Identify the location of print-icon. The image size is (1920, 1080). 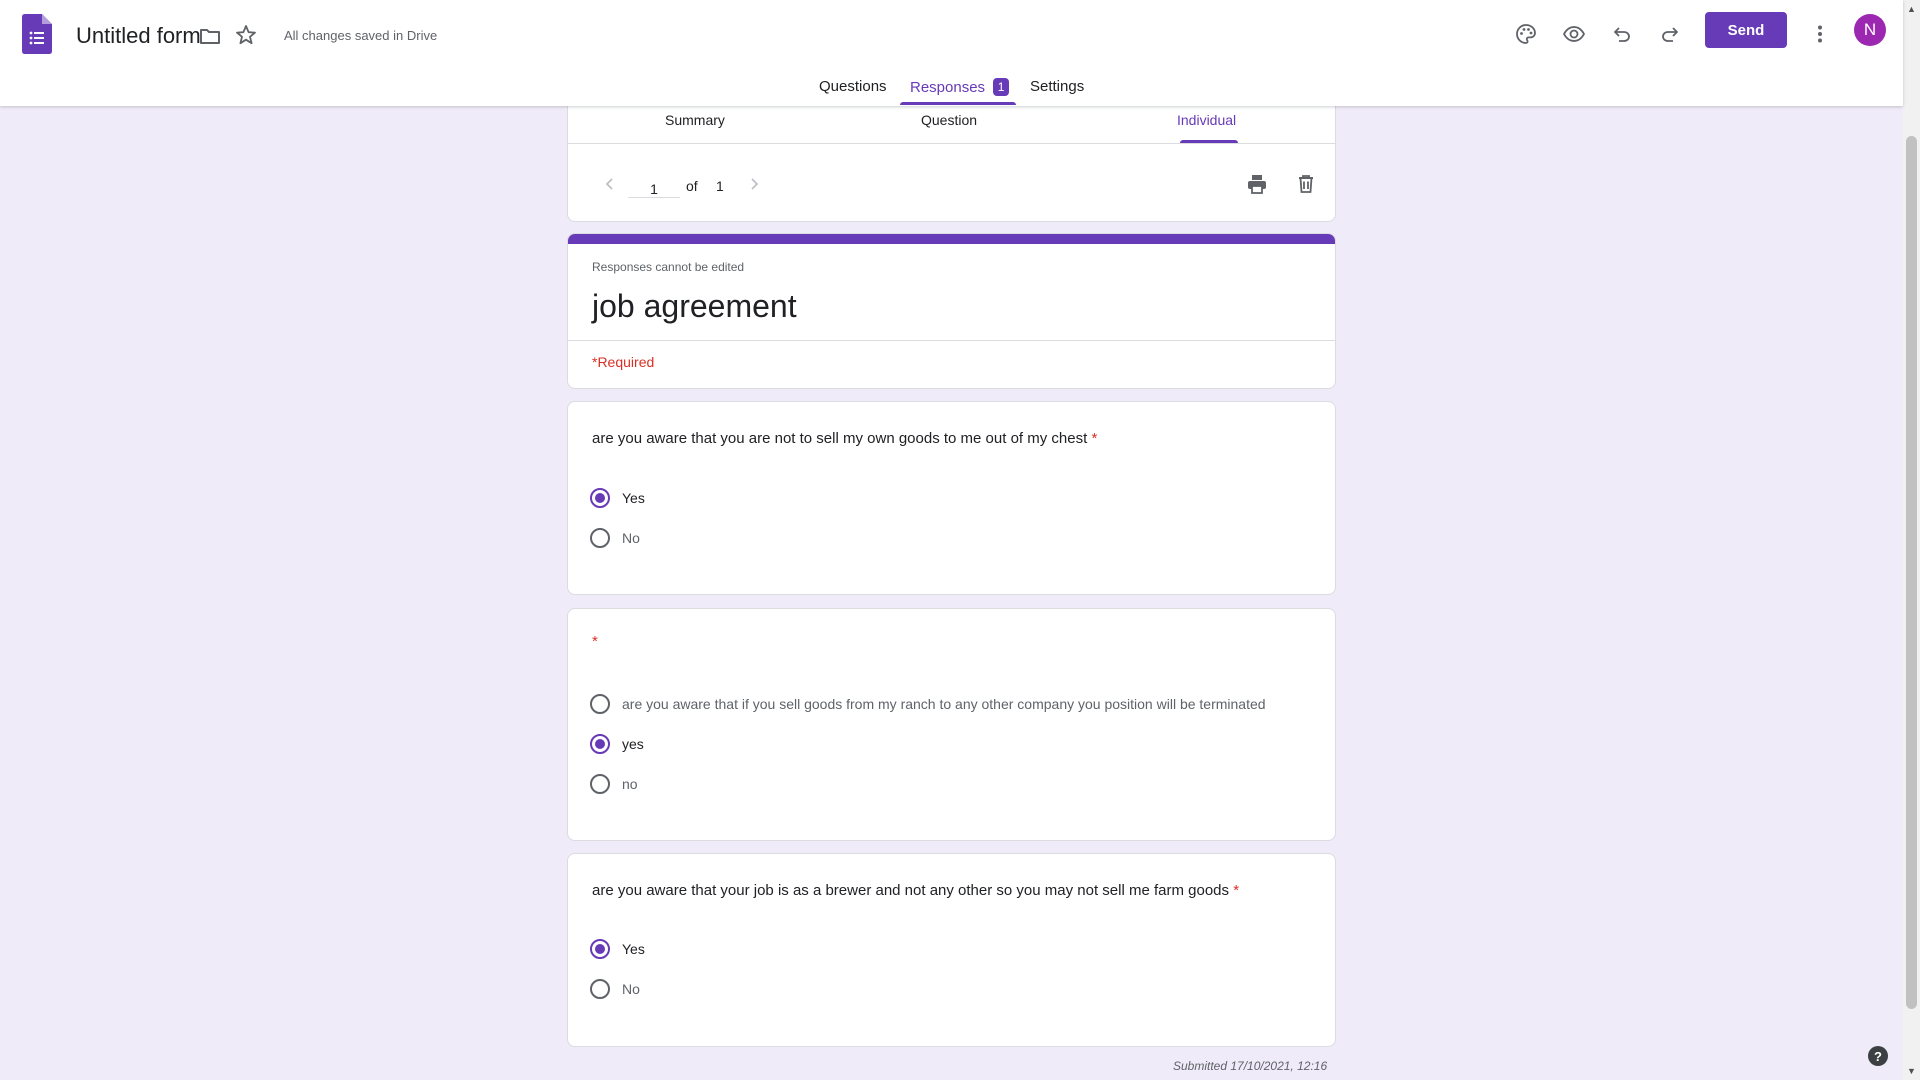
(1257, 184).